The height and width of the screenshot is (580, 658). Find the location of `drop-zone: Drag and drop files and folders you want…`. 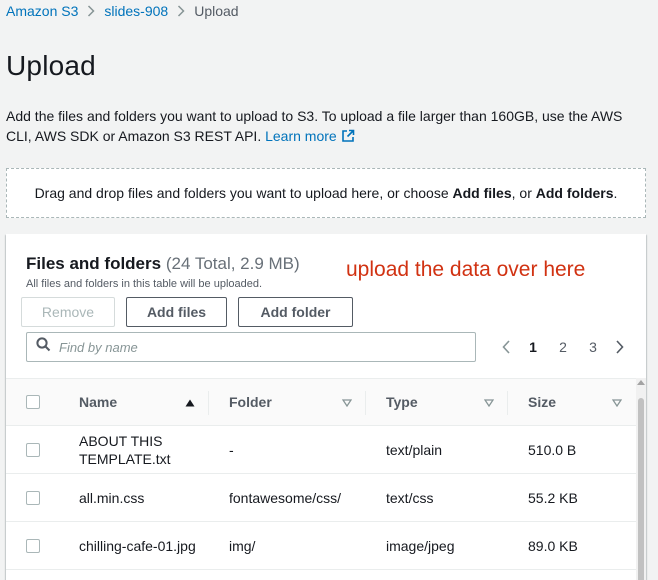

drop-zone: Drag and drop files and folders you want… is located at coordinates (326, 193).